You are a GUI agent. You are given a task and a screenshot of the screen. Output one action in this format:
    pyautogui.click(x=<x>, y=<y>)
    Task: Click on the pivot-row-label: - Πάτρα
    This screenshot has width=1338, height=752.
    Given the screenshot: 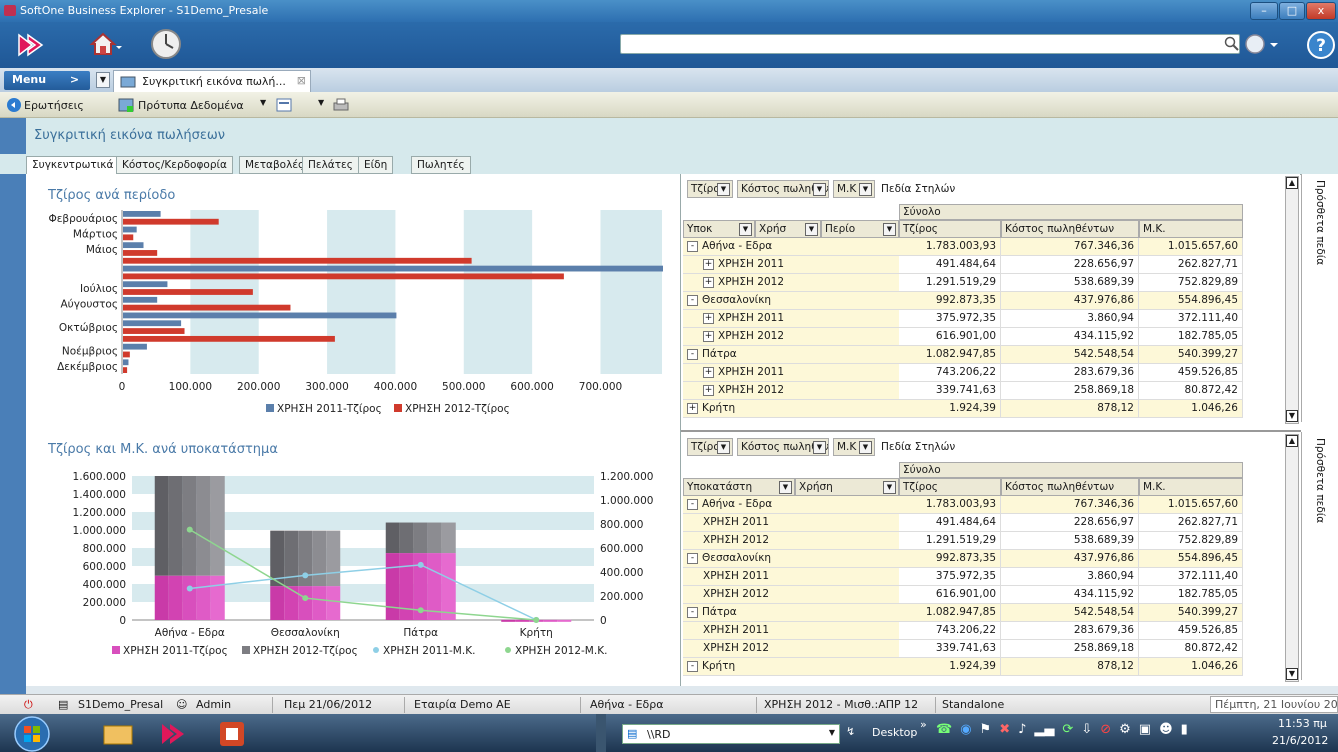 What is the action you would take?
    pyautogui.click(x=791, y=613)
    